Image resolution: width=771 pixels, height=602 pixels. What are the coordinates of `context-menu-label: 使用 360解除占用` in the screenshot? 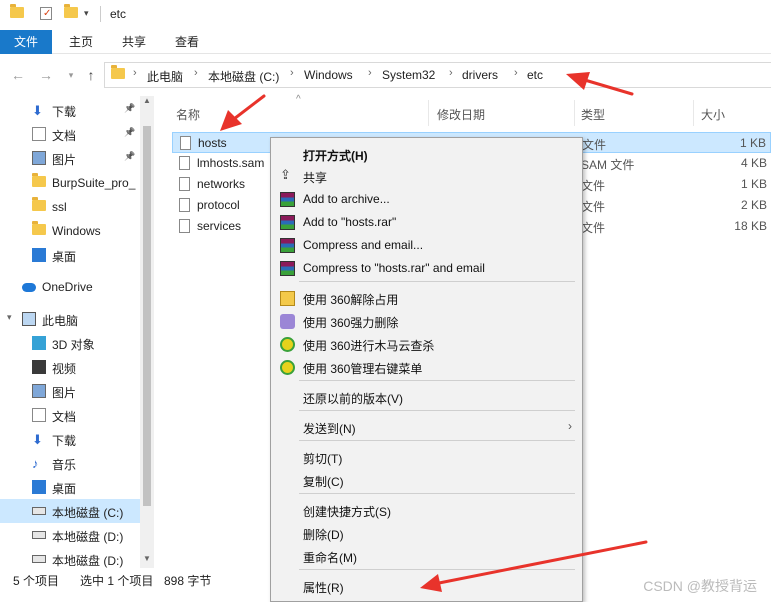 It's located at (351, 300).